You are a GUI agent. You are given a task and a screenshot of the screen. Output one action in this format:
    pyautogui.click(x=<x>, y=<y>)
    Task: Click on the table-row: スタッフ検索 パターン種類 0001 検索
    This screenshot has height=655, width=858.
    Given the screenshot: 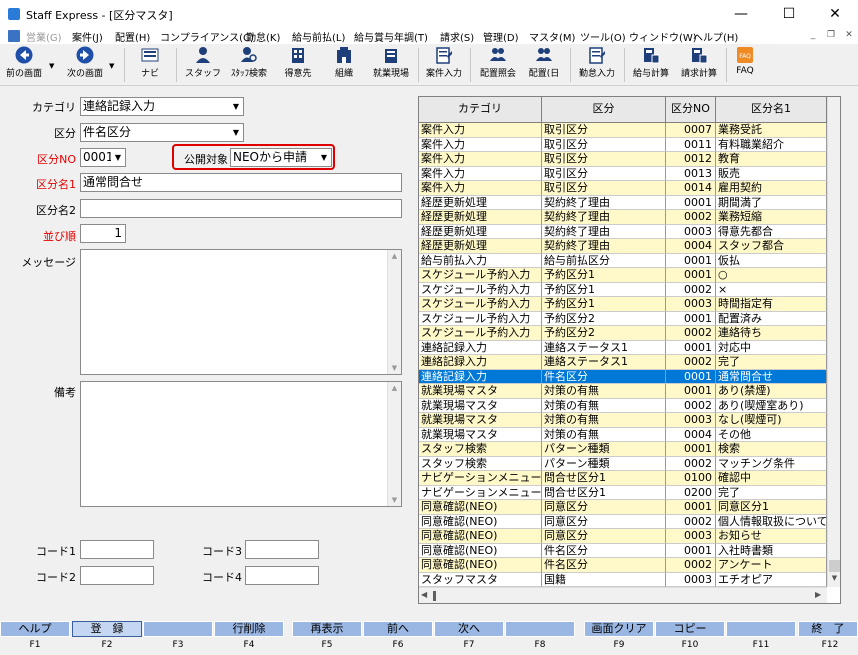 What is the action you would take?
    pyautogui.click(x=623, y=449)
    